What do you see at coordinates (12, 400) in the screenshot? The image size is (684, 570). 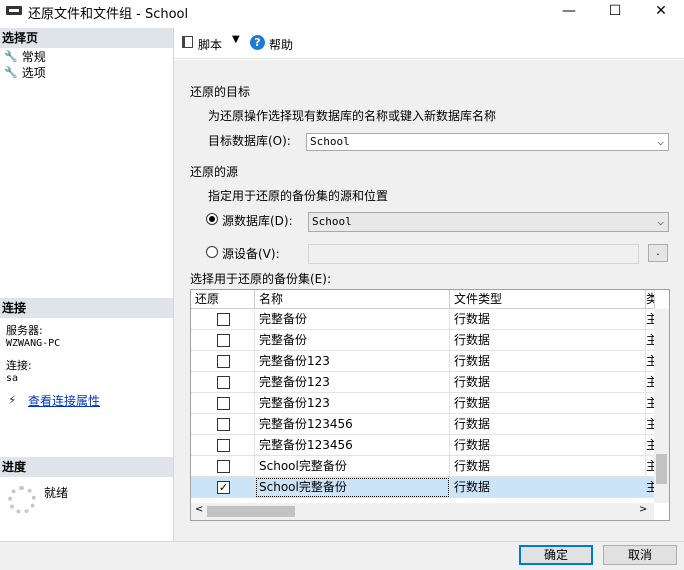 I see `plug-icon: ⚡` at bounding box center [12, 400].